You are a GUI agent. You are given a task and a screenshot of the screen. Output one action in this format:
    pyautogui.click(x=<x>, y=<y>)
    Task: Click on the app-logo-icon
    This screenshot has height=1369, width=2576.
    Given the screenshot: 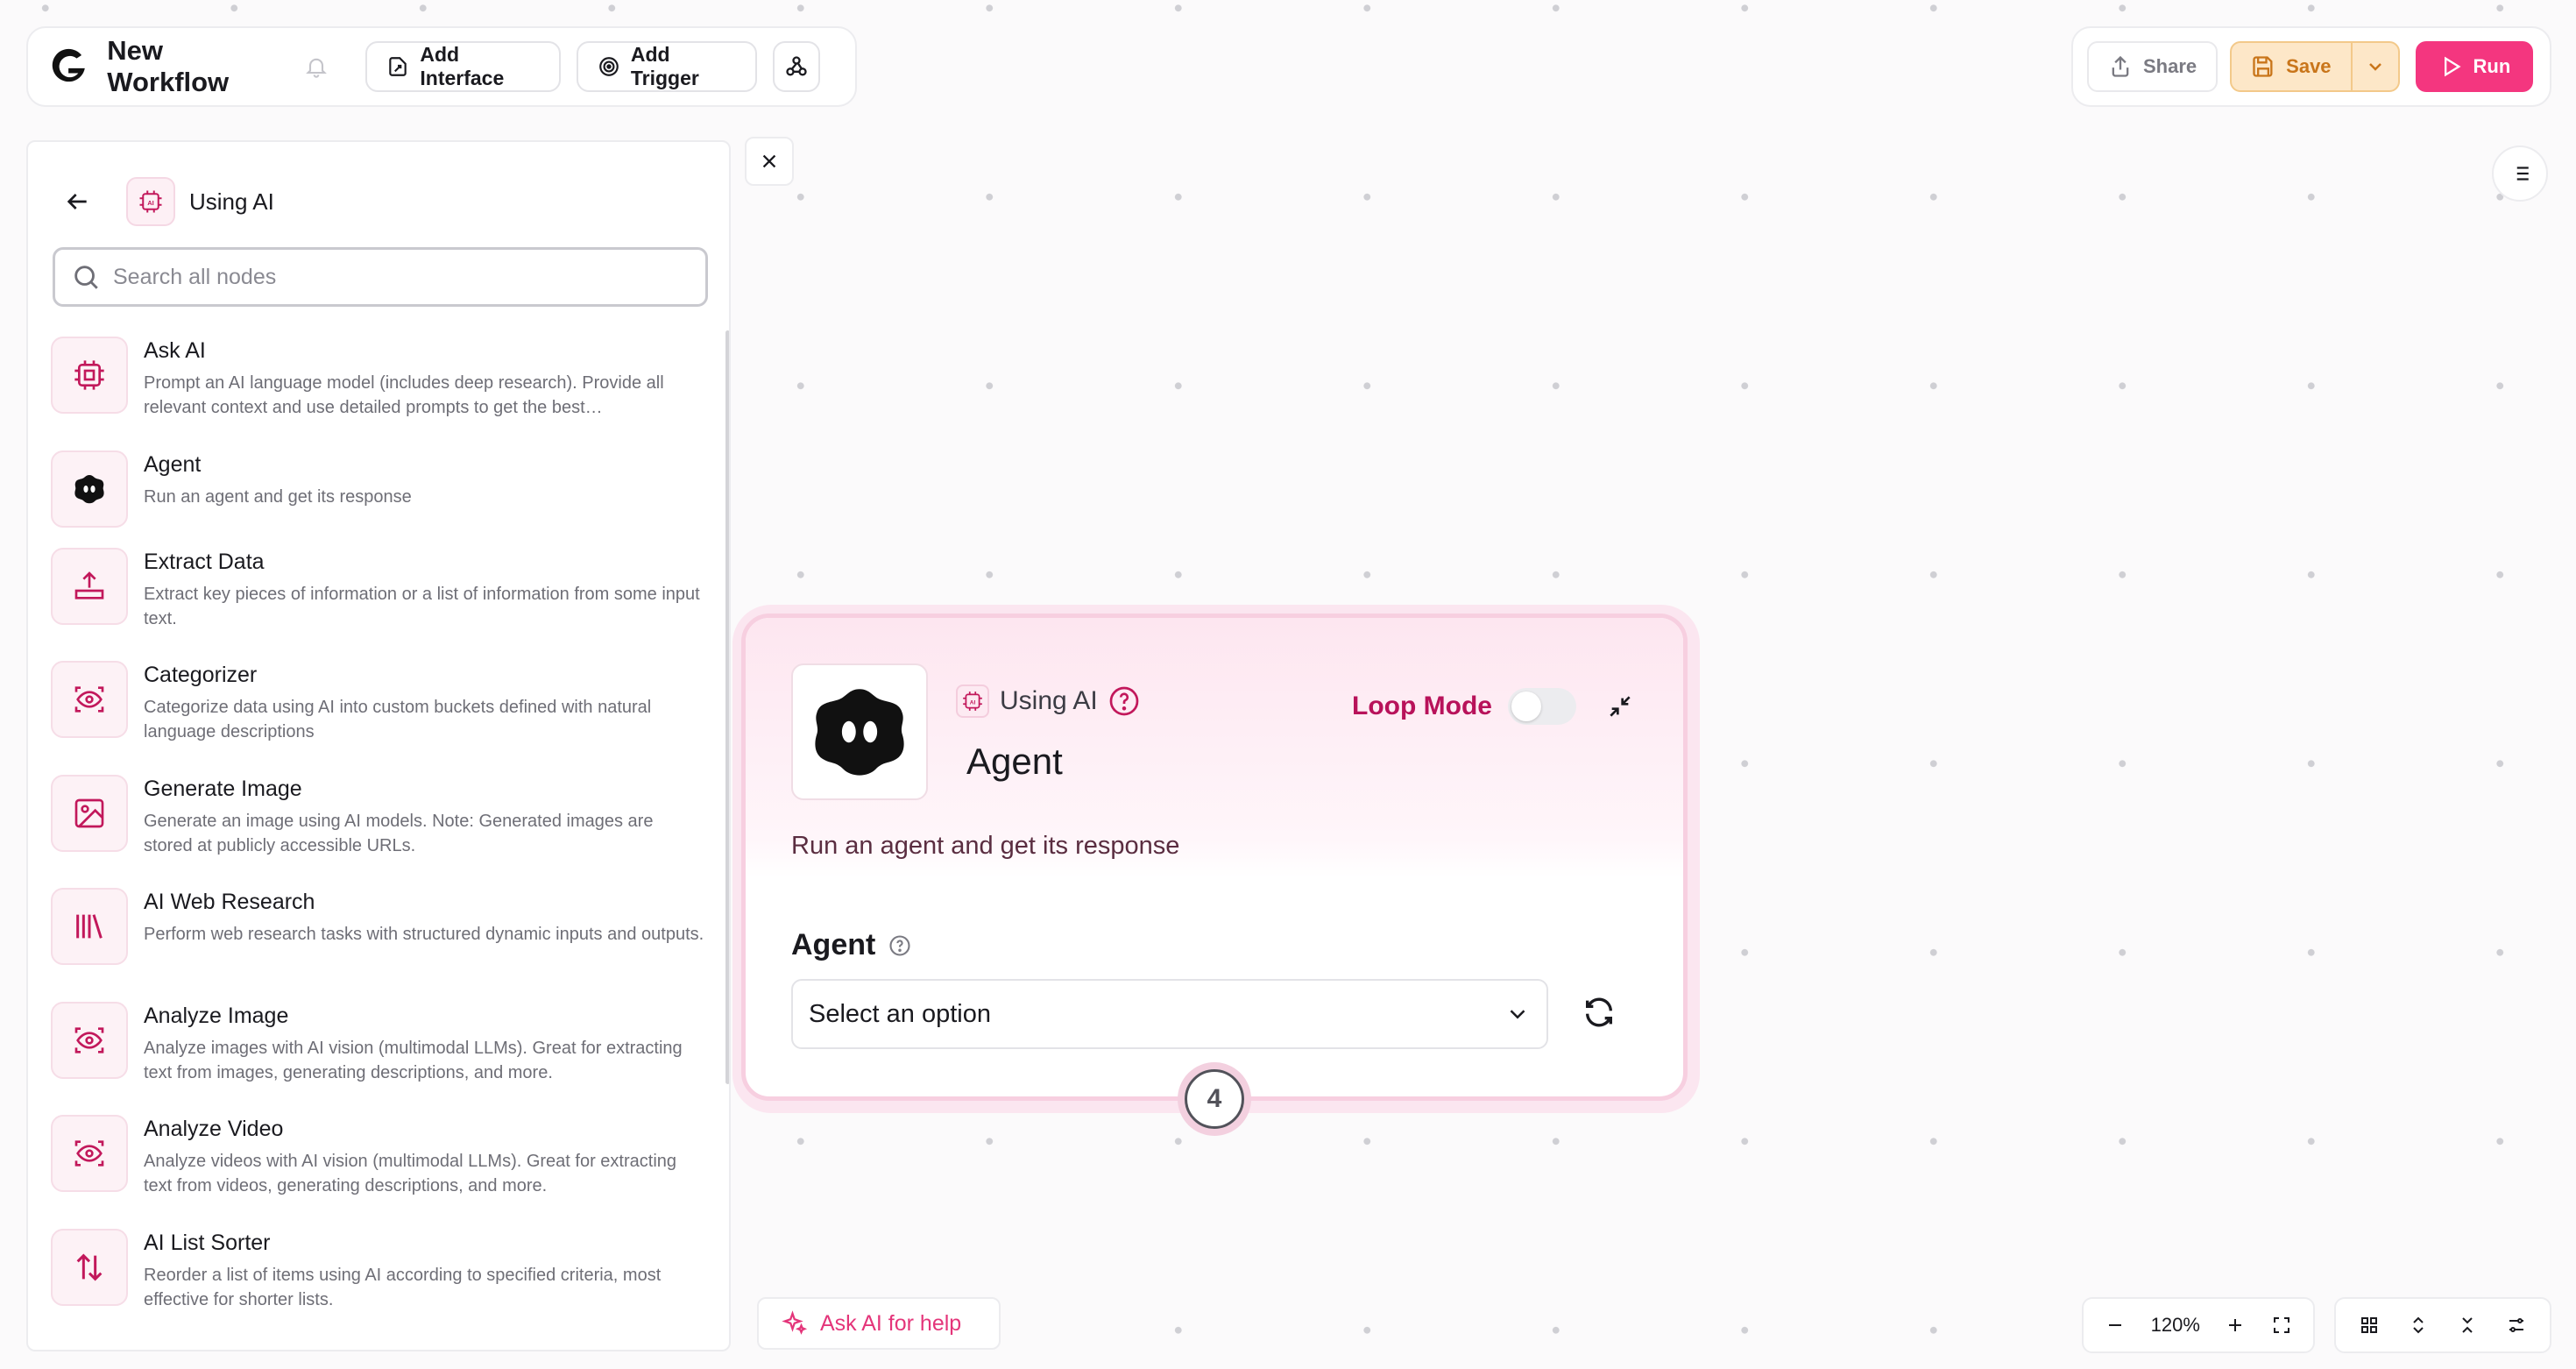 What is the action you would take?
    pyautogui.click(x=68, y=66)
    